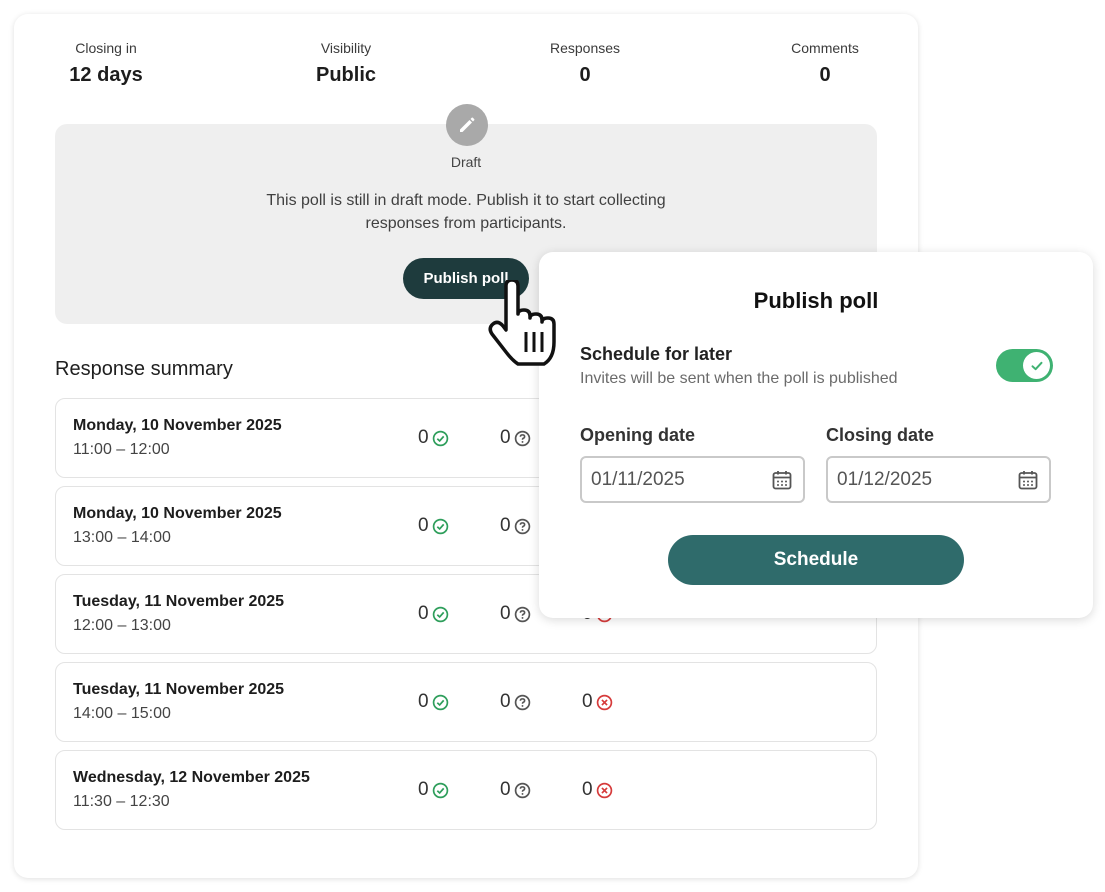 This screenshot has height=892, width=1105. Describe the element at coordinates (346, 48) in the screenshot. I see `stat-label: Visibility` at that location.